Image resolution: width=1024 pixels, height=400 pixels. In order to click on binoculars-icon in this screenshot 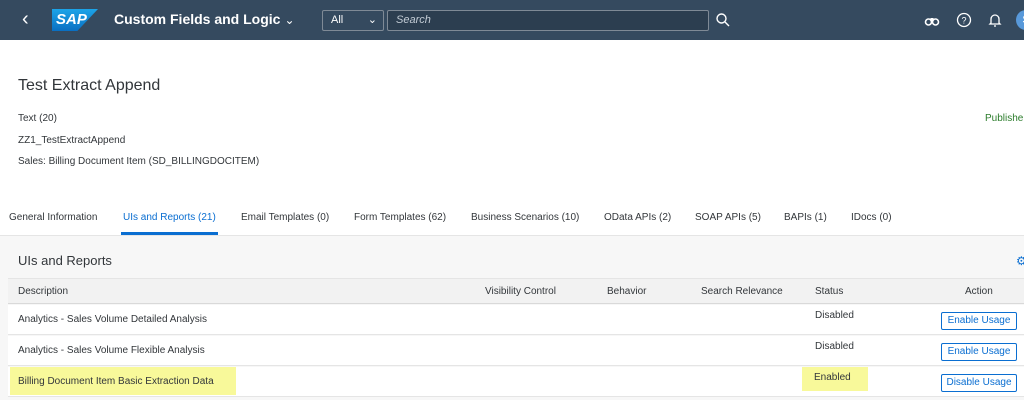, I will do `click(932, 20)`.